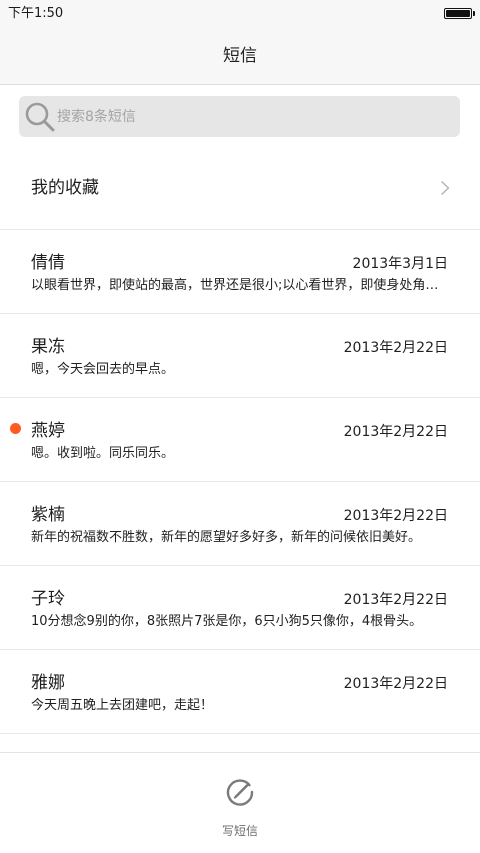 The image size is (480, 853). What do you see at coordinates (48, 347) in the screenshot?
I see `contact-name: 果冻` at bounding box center [48, 347].